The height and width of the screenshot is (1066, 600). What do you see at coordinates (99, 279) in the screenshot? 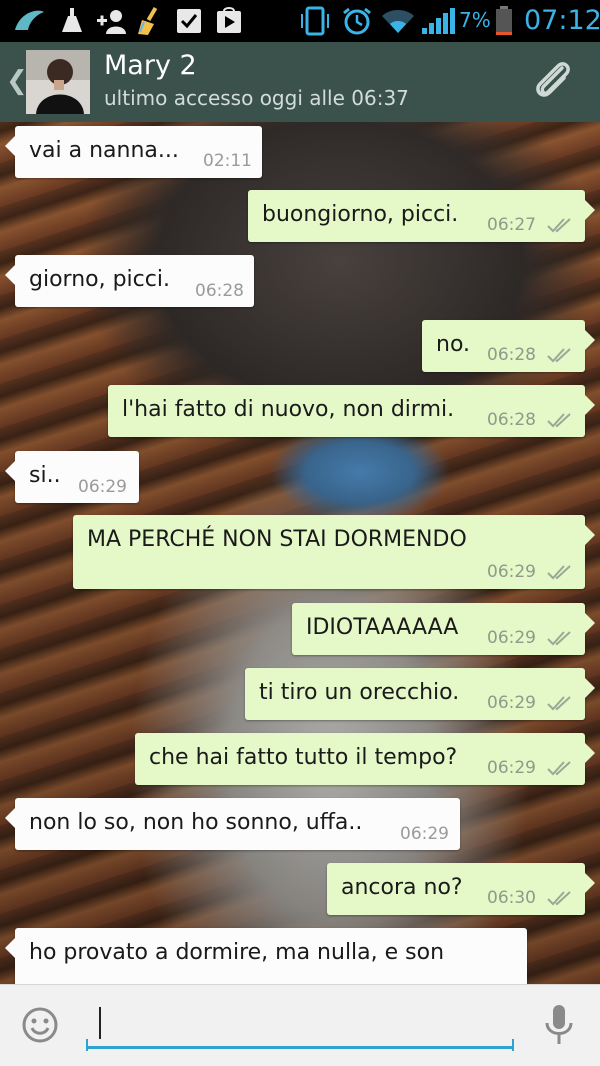
I see `message-text: giorno, picci.` at bounding box center [99, 279].